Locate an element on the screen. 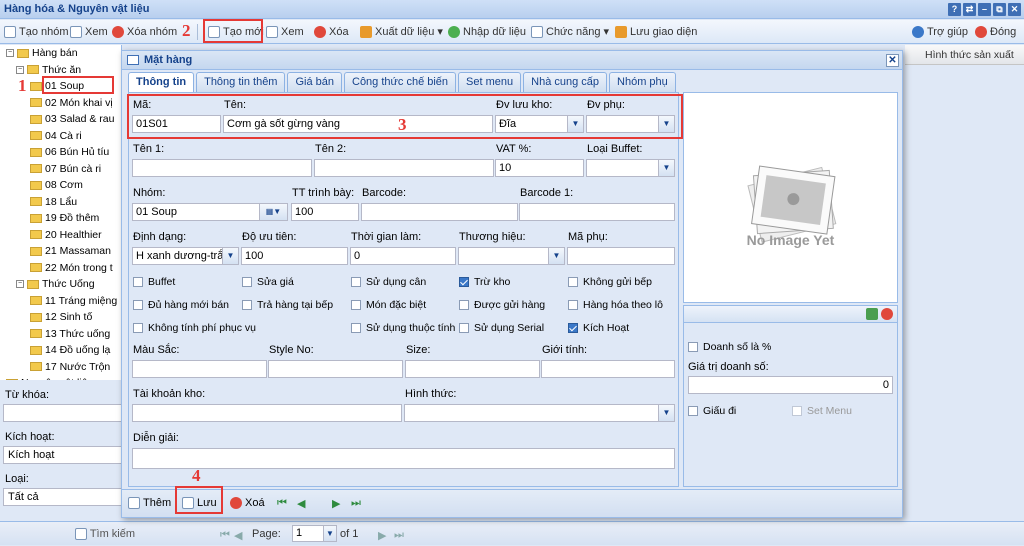 The image size is (1024, 546). option-checkbox: Trả hàng tại bếp is located at coordinates (287, 305).